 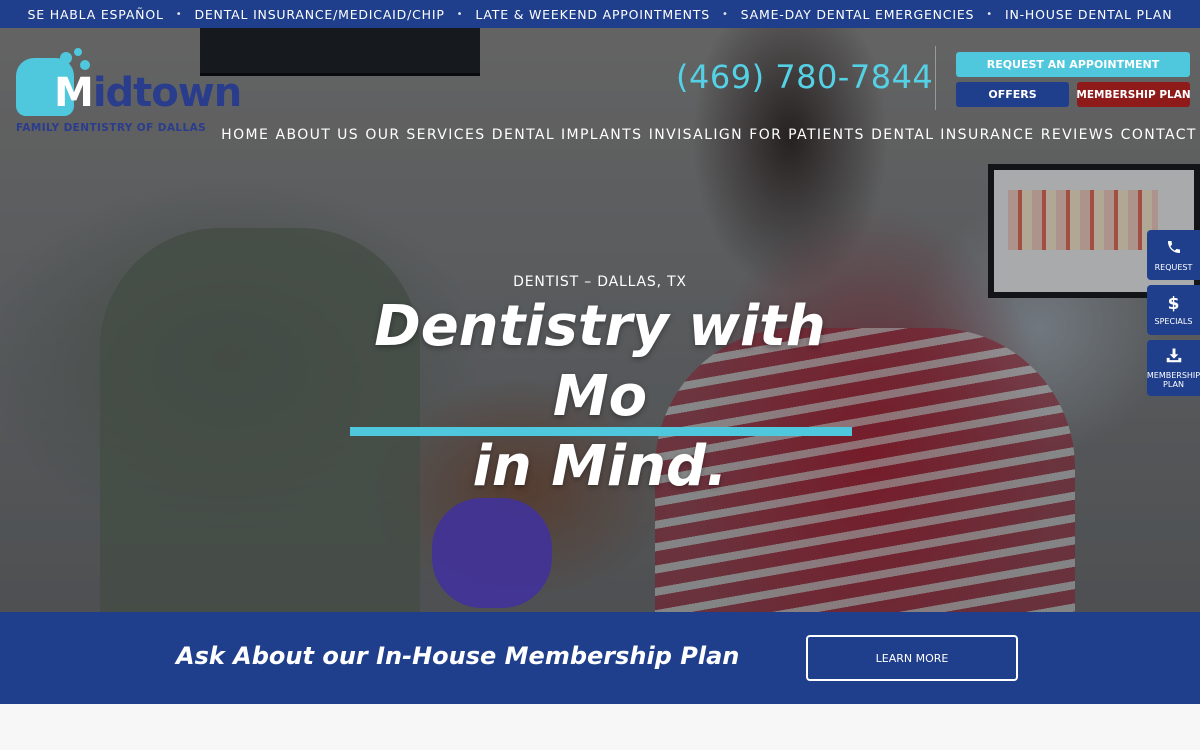 What do you see at coordinates (912, 658) in the screenshot?
I see `learn-more-button: LEARN MORE` at bounding box center [912, 658].